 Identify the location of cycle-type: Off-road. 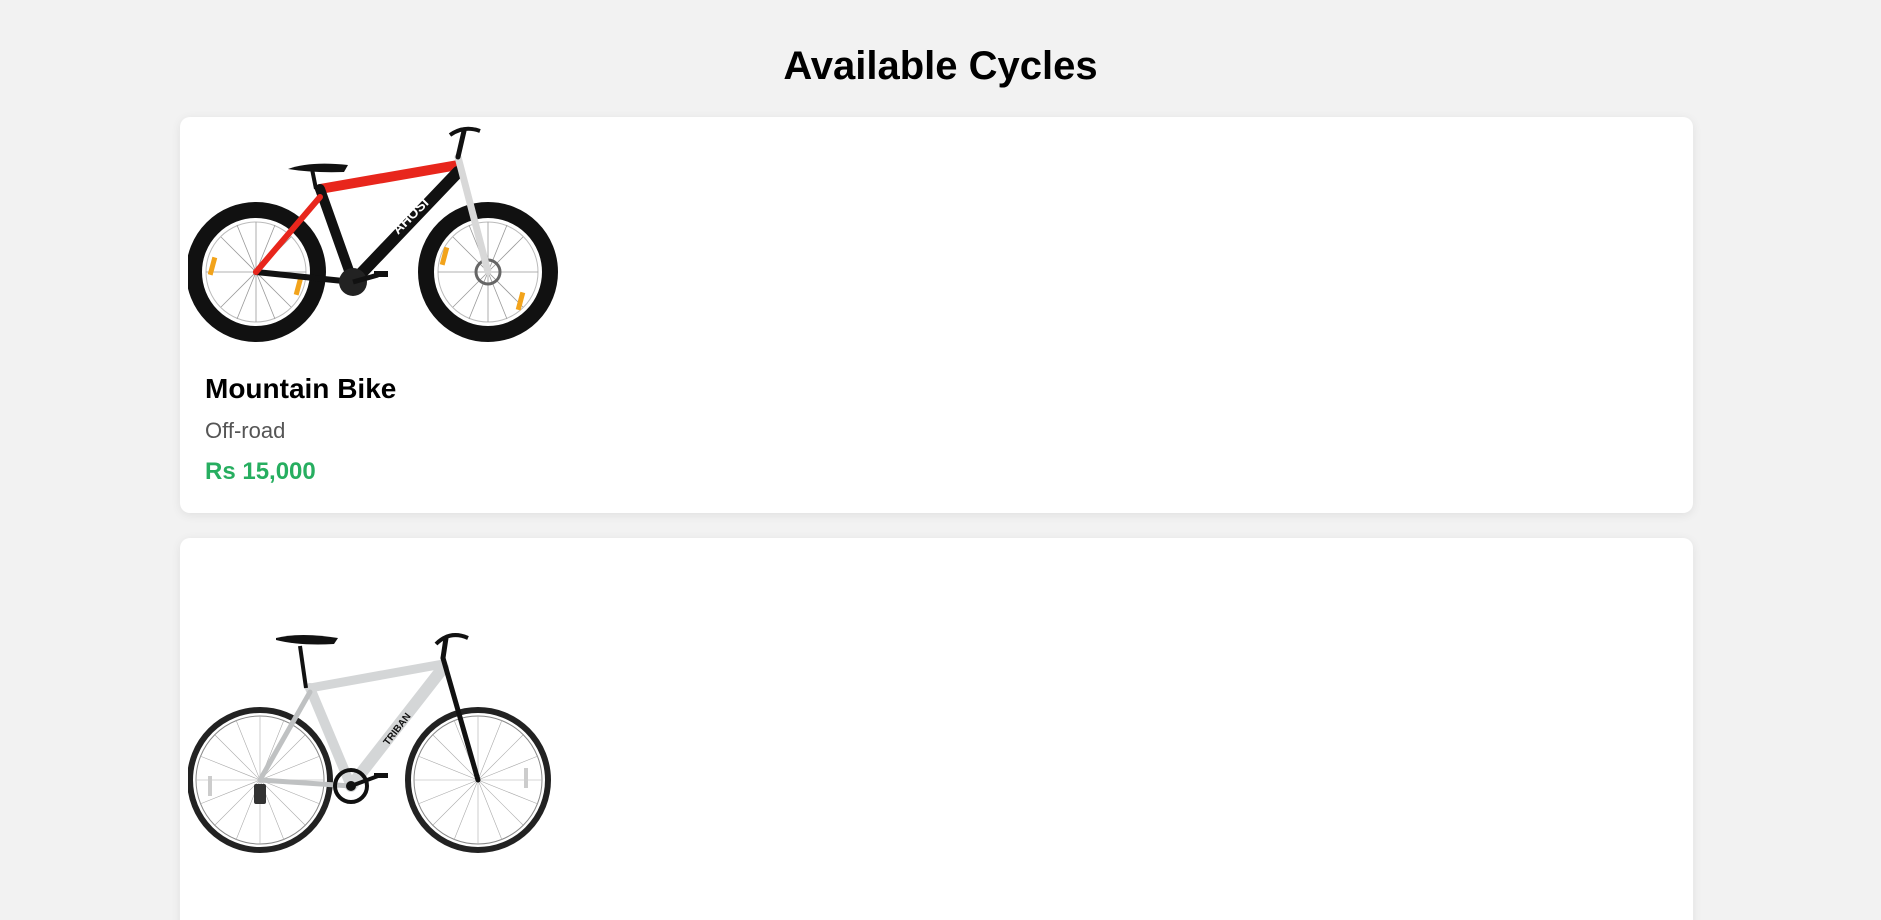
(245, 430).